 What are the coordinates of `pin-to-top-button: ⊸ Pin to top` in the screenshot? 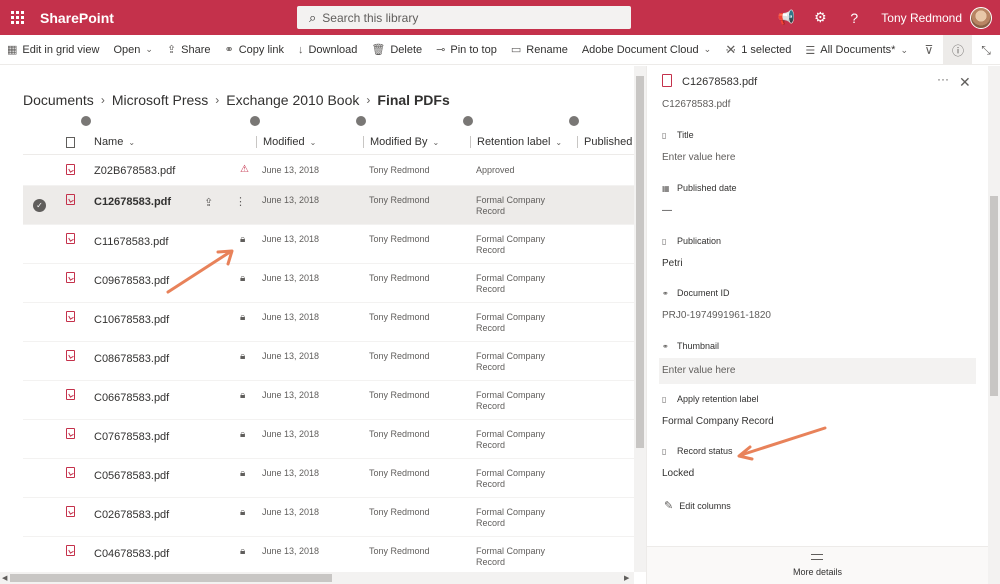 It's located at (466, 50).